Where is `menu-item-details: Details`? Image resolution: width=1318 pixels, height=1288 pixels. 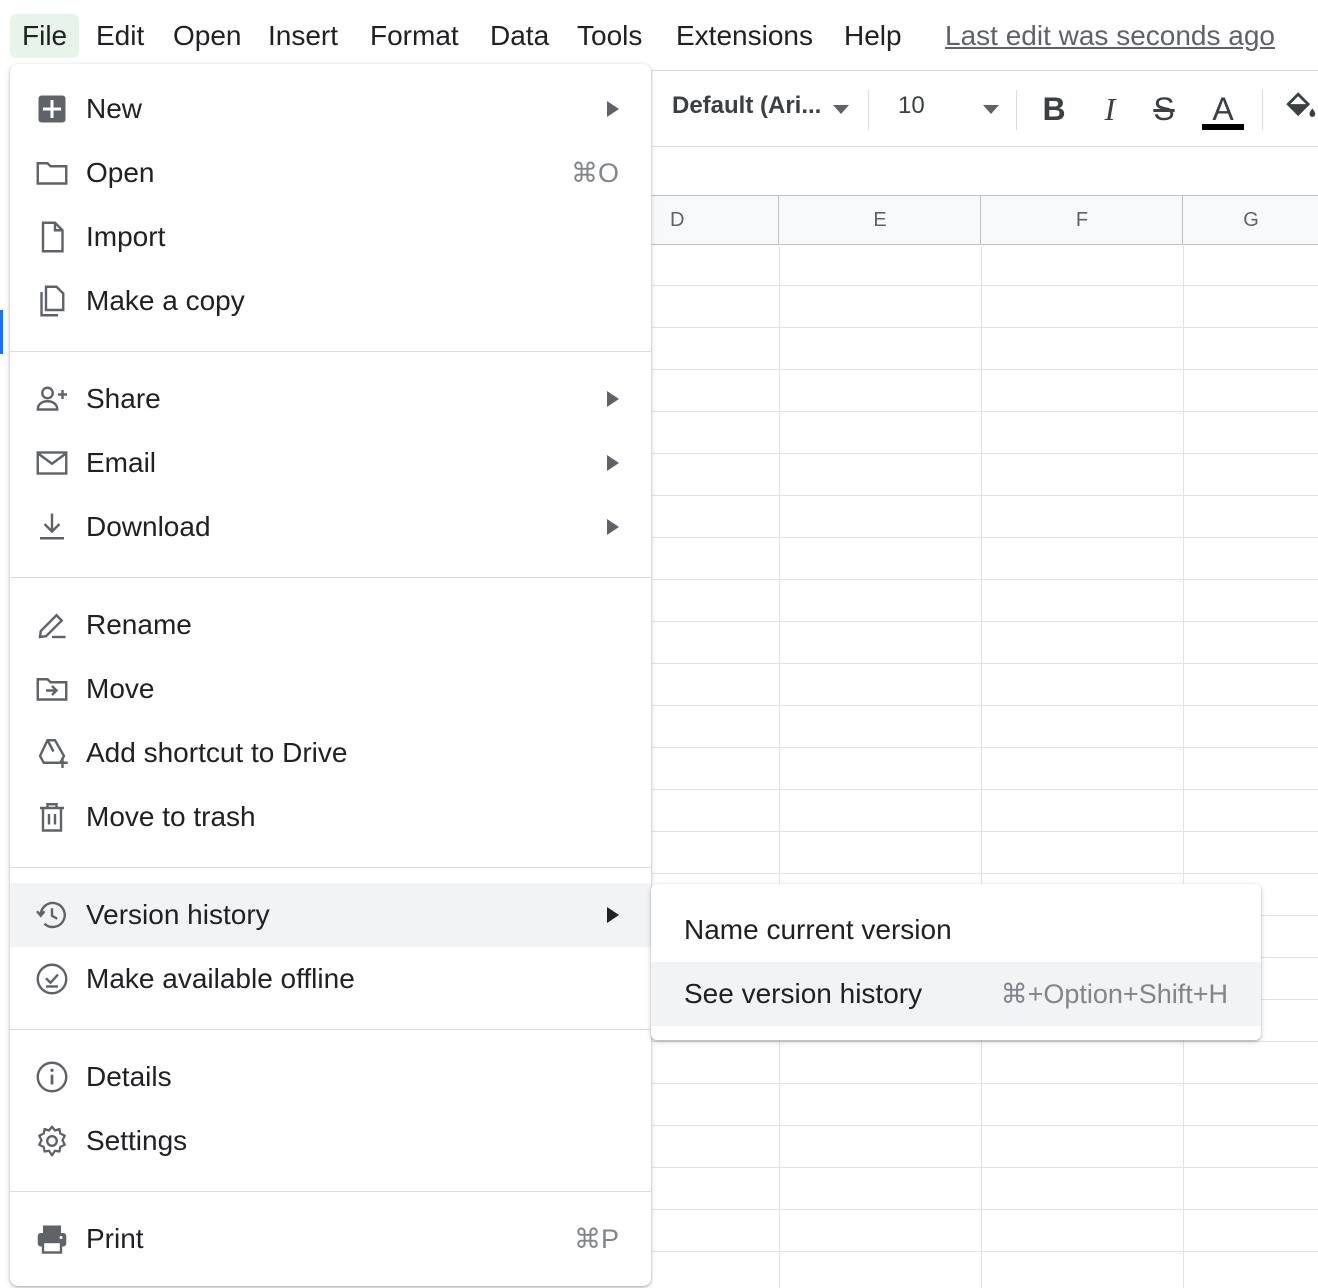
menu-item-details: Details is located at coordinates (330, 1077).